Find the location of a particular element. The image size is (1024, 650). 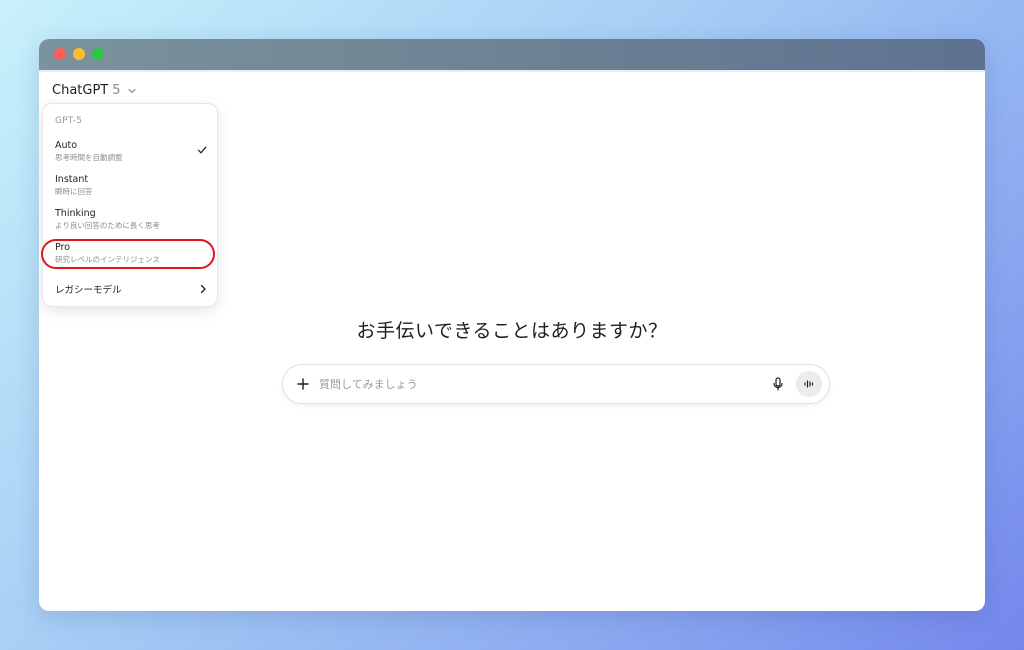

model-option-description: 瞬時に回答 is located at coordinates (74, 191).